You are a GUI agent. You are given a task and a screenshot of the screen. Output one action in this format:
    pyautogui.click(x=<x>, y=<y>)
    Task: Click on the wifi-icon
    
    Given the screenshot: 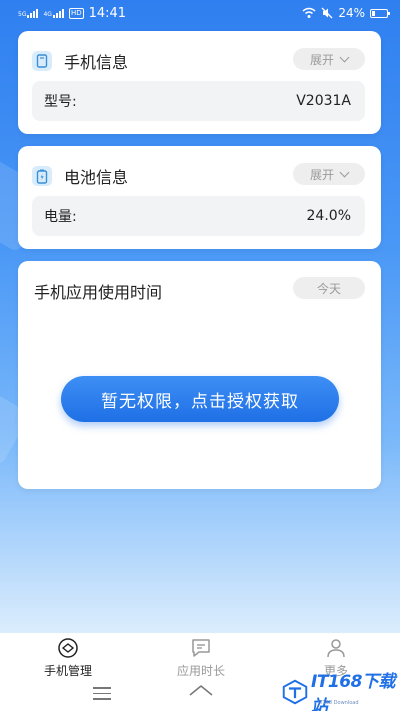 What is the action you would take?
    pyautogui.click(x=309, y=12)
    